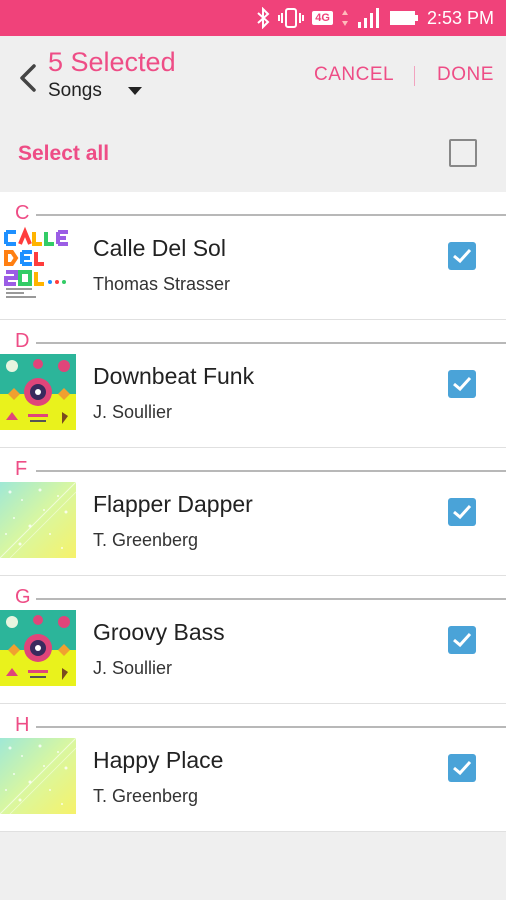  What do you see at coordinates (253, 657) in the screenshot?
I see `song-row: Groovy Bass J. Soullier` at bounding box center [253, 657].